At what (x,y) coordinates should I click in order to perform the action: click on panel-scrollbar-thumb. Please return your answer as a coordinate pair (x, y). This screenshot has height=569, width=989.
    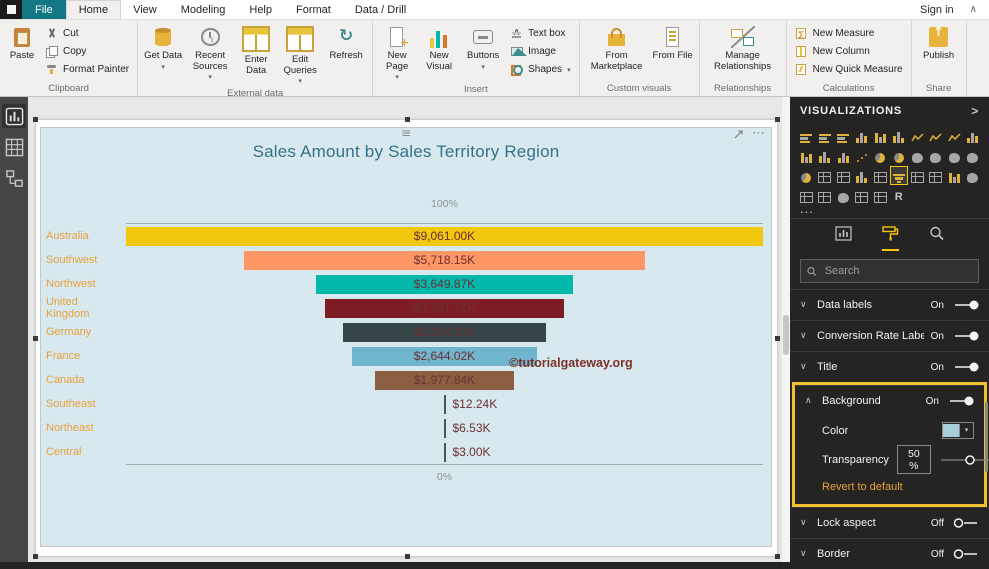
    Looking at the image, I should click on (986, 437).